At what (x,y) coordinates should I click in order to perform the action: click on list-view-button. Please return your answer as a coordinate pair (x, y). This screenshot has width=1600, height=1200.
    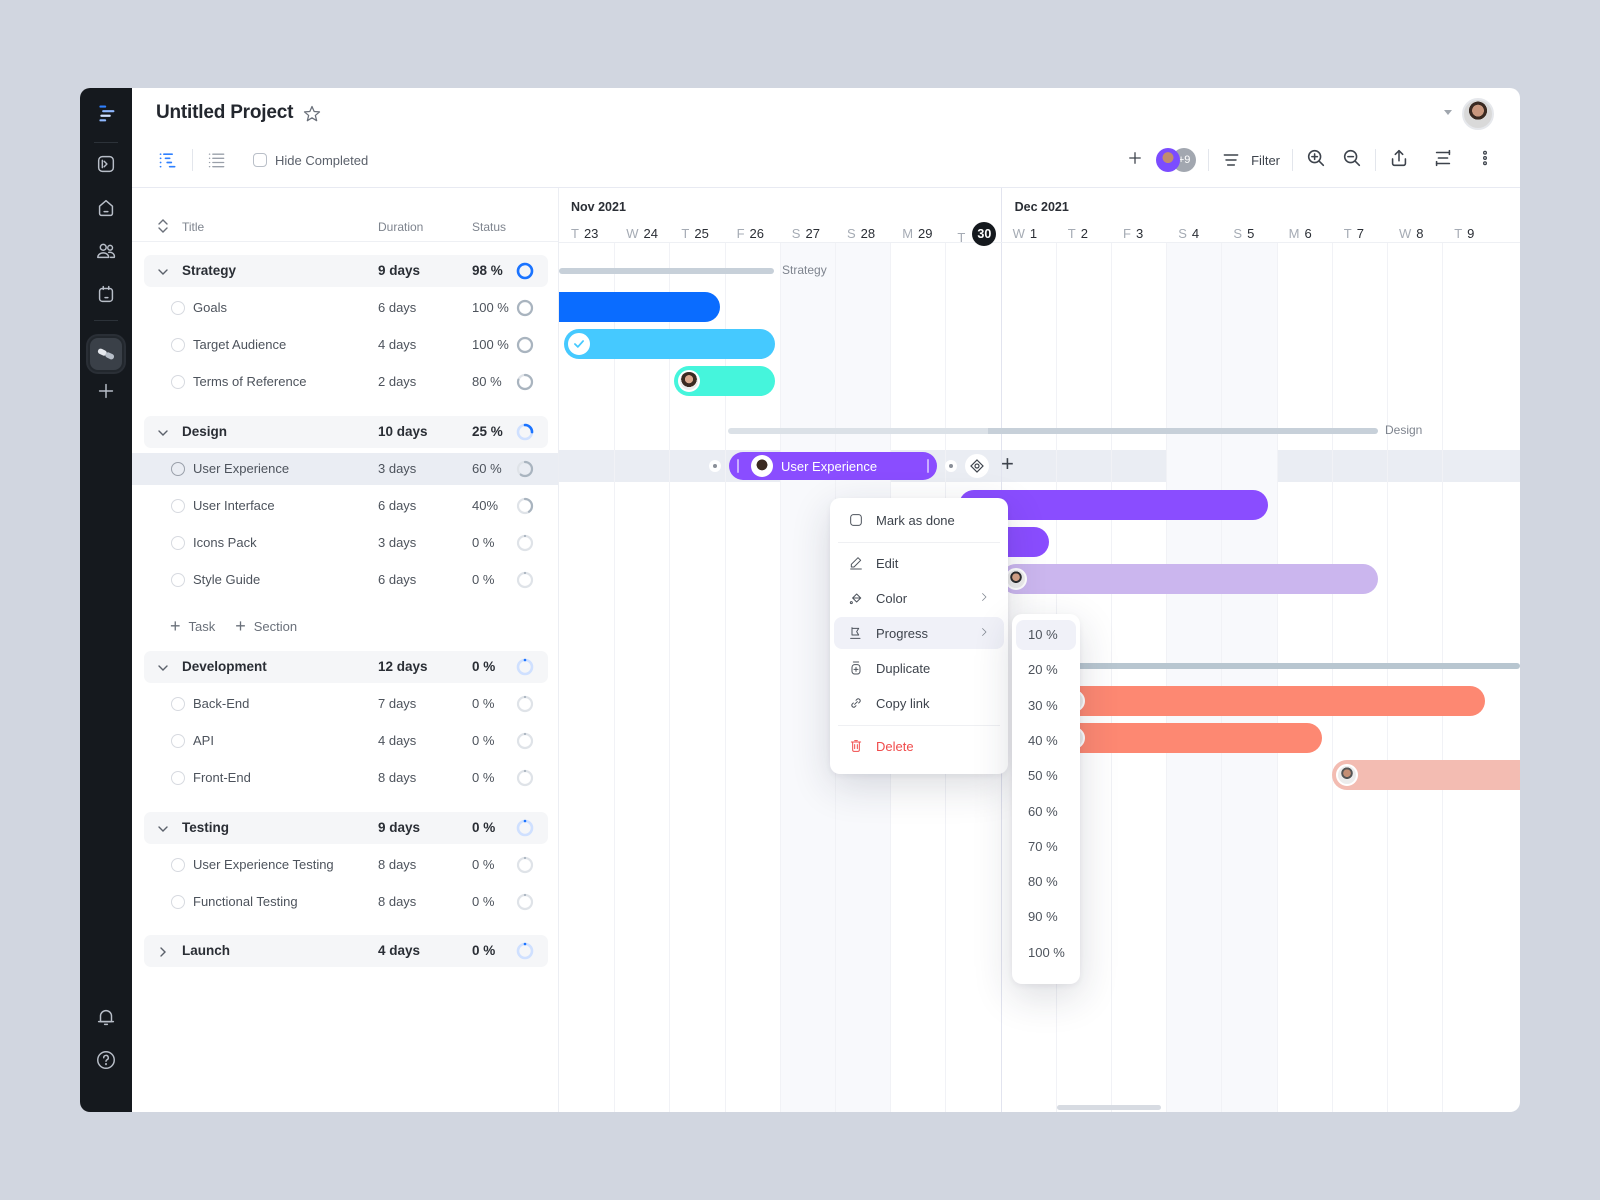
    Looking at the image, I should click on (217, 160).